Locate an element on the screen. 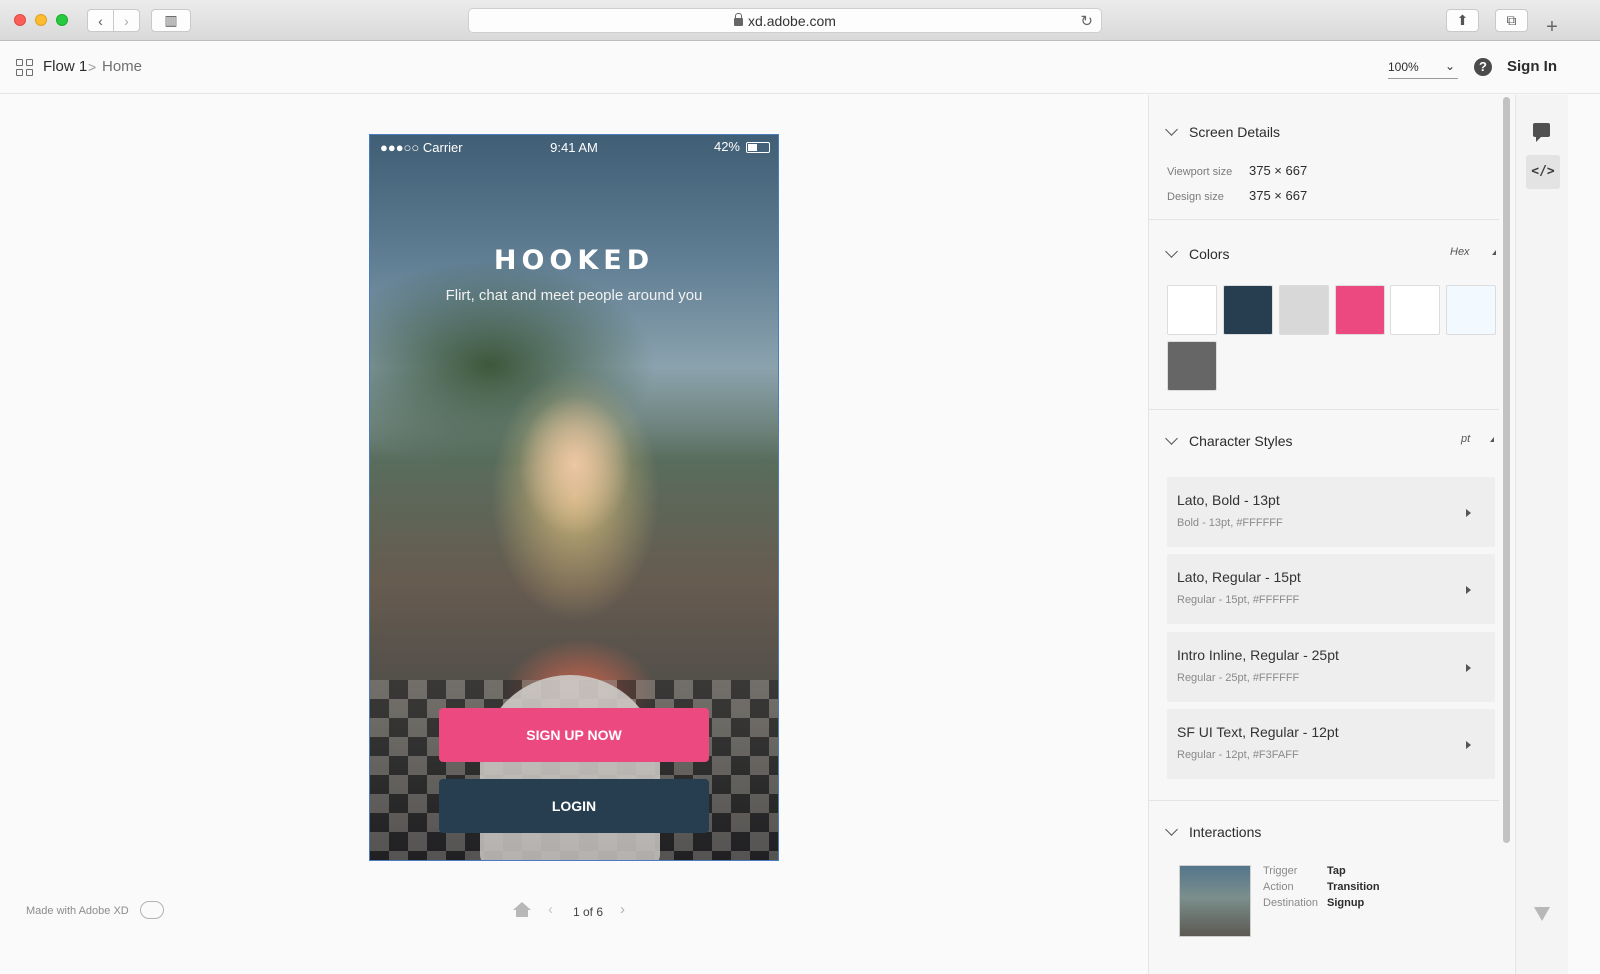 This screenshot has height=974, width=1600. section-interactions: Interactions is located at coordinates (1213, 831).